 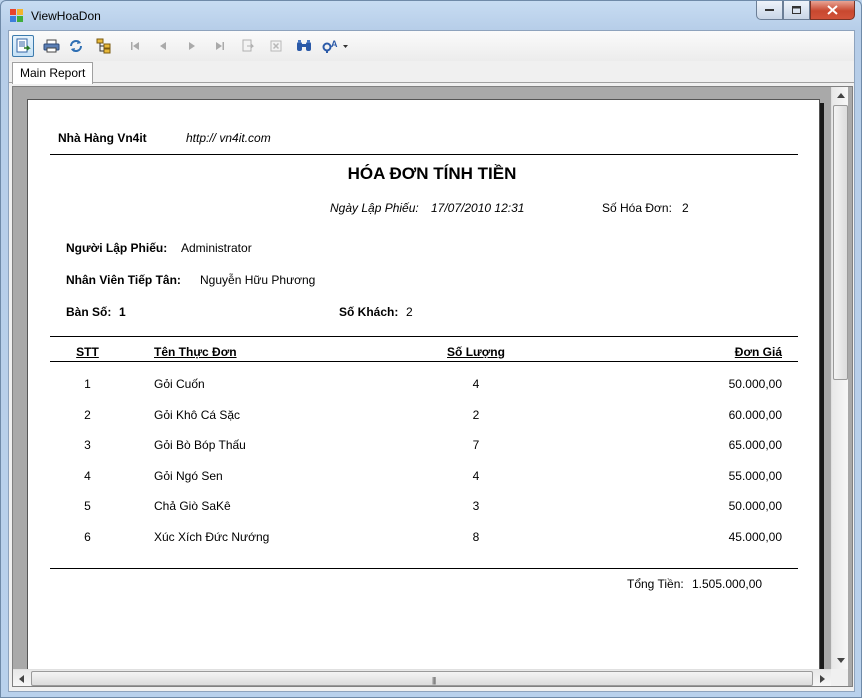 I want to click on scroll-corner, so click(x=839, y=677).